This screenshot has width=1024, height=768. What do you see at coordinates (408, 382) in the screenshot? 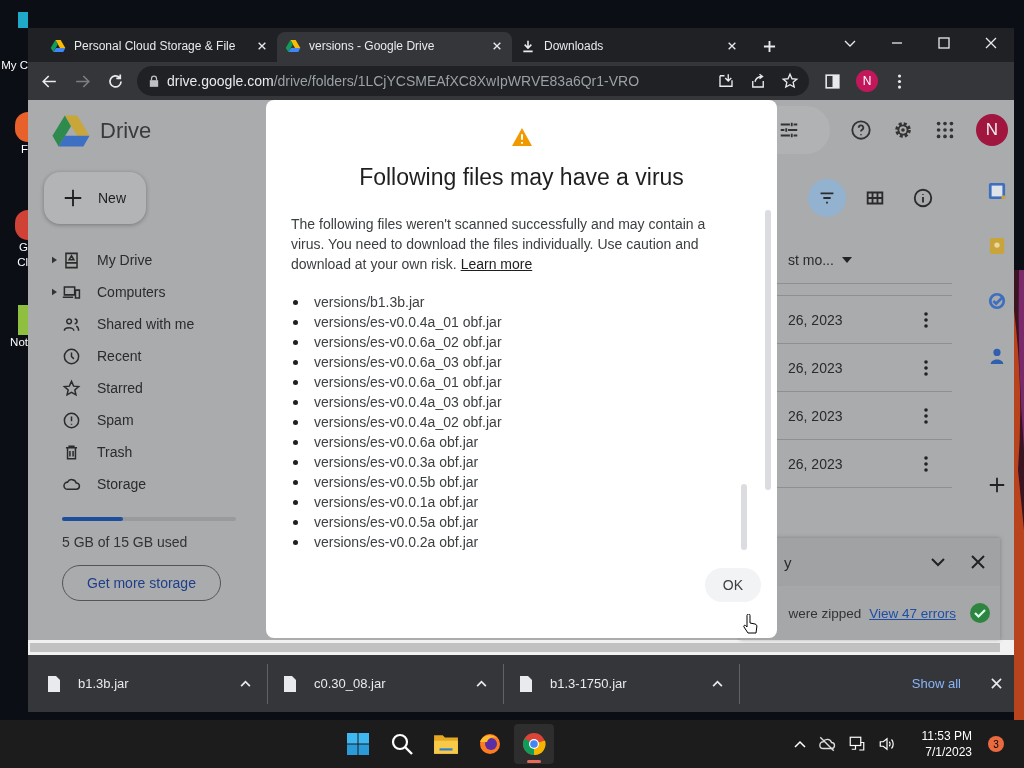
I see `file-name: versions/es-v0.0.6a_01 obf.jar` at bounding box center [408, 382].